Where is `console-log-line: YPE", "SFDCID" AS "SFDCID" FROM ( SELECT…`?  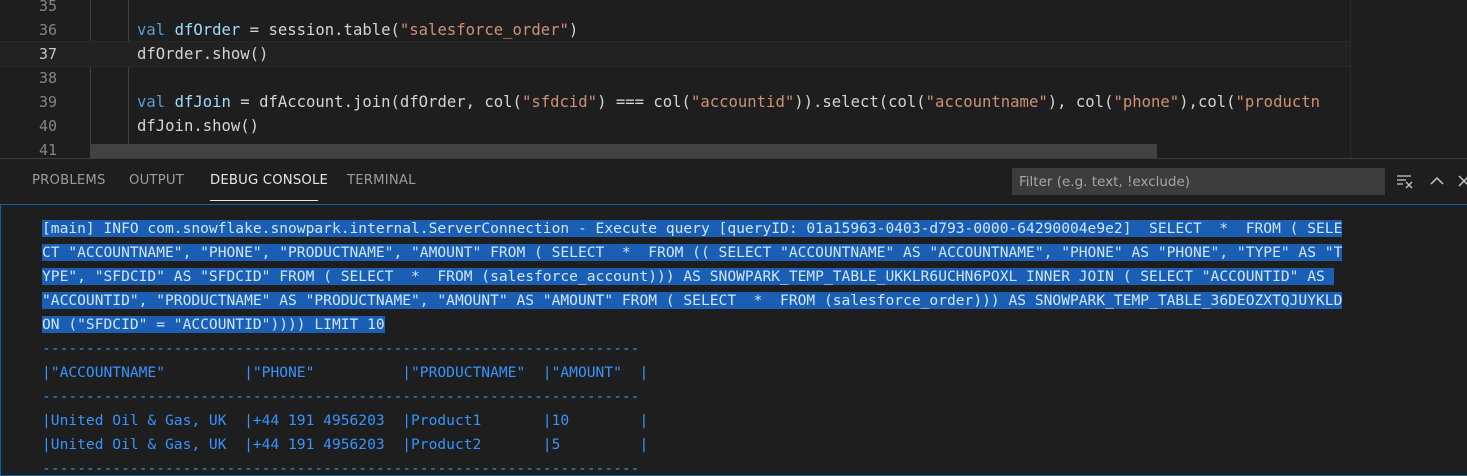
console-log-line: YPE", "SFDCID" AS "SFDCID" FROM ( SELECT… is located at coordinates (688, 277).